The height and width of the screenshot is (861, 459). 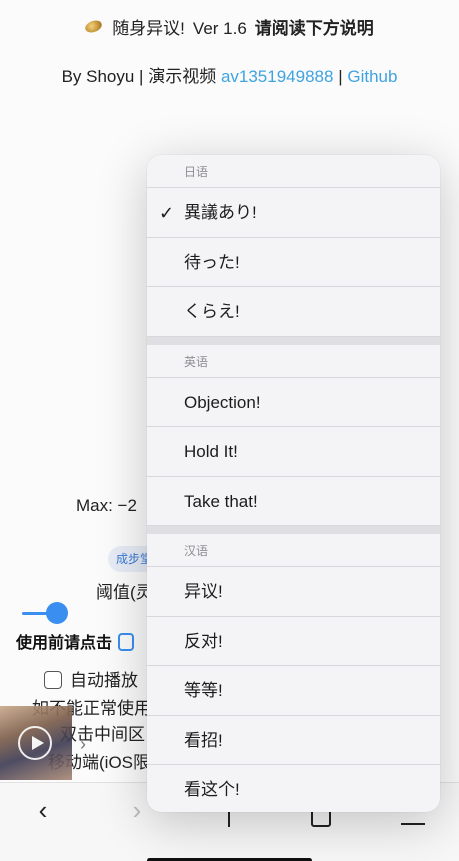 I want to click on menu-item-label: 看招!, so click(x=203, y=740).